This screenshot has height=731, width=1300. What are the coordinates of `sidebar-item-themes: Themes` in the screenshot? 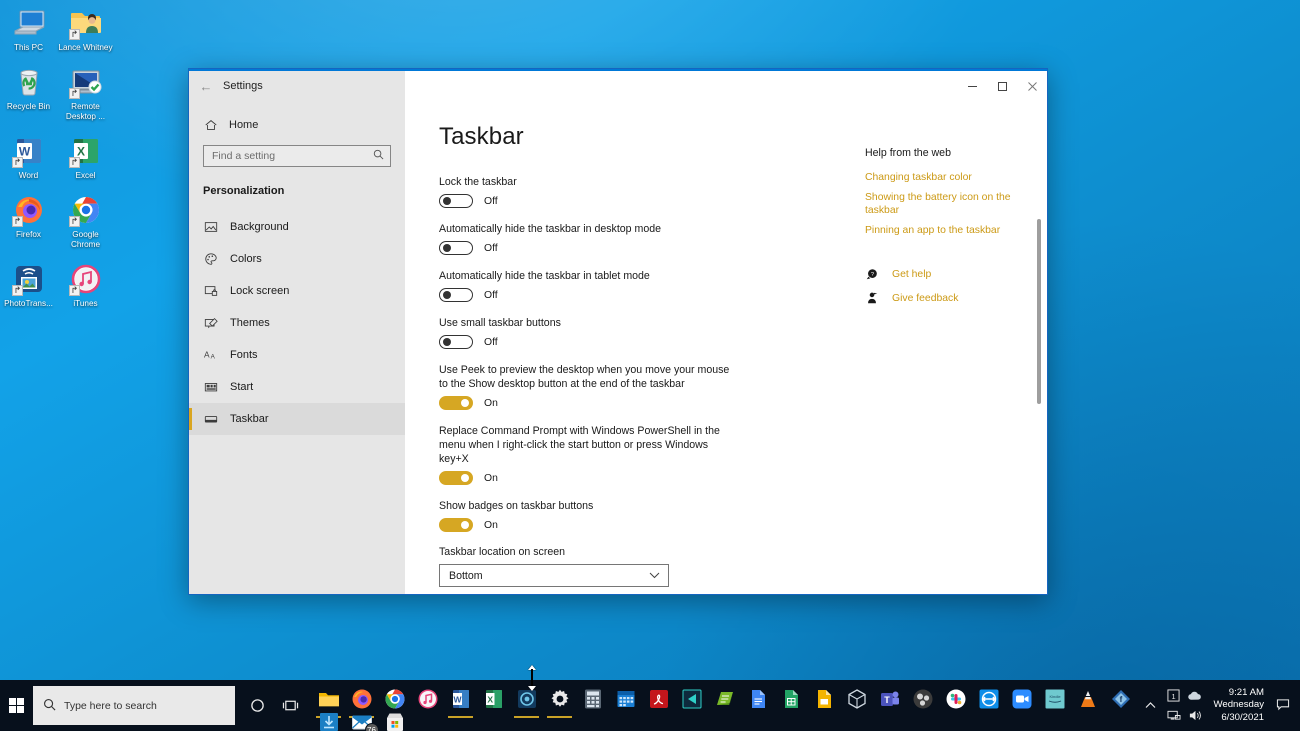 It's located at (297, 323).